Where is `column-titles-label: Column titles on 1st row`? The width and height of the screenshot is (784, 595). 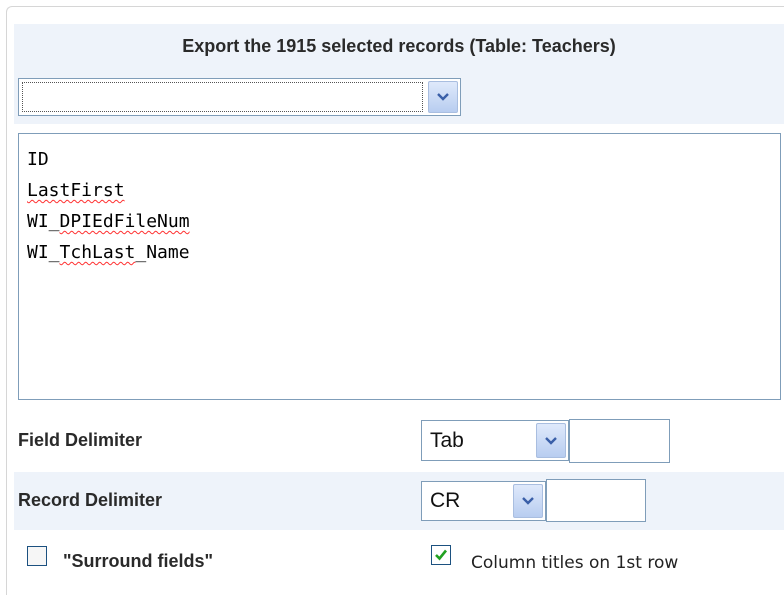 column-titles-label: Column titles on 1st row is located at coordinates (575, 563).